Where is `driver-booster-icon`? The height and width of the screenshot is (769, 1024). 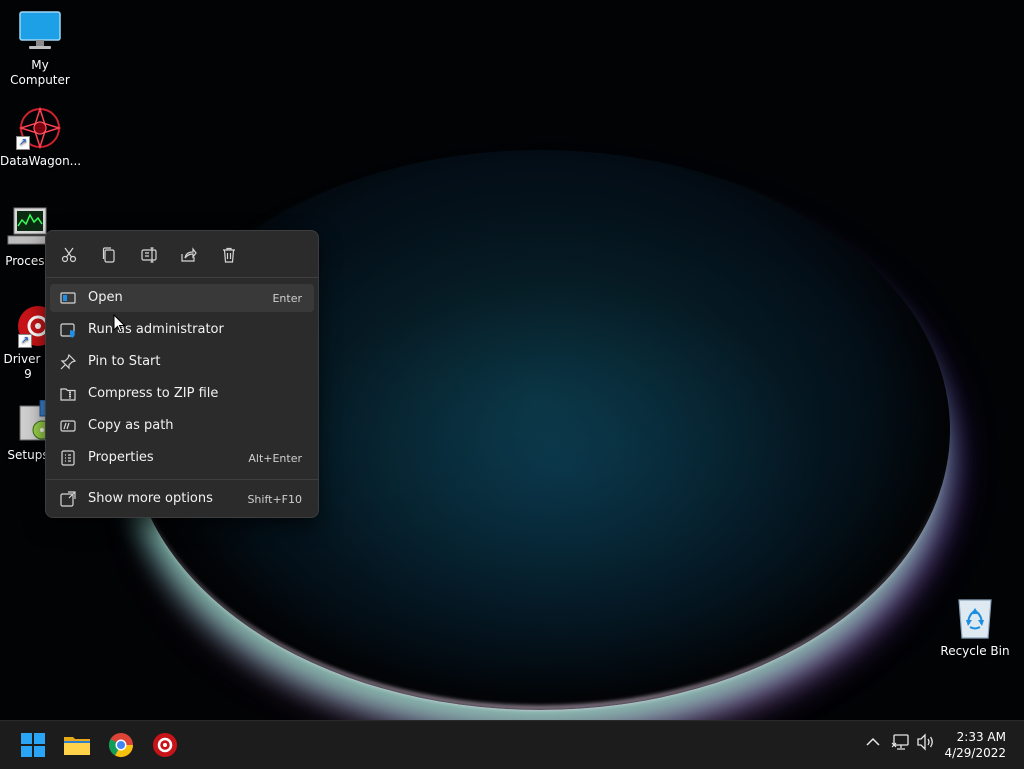 driver-booster-icon is located at coordinates (165, 745).